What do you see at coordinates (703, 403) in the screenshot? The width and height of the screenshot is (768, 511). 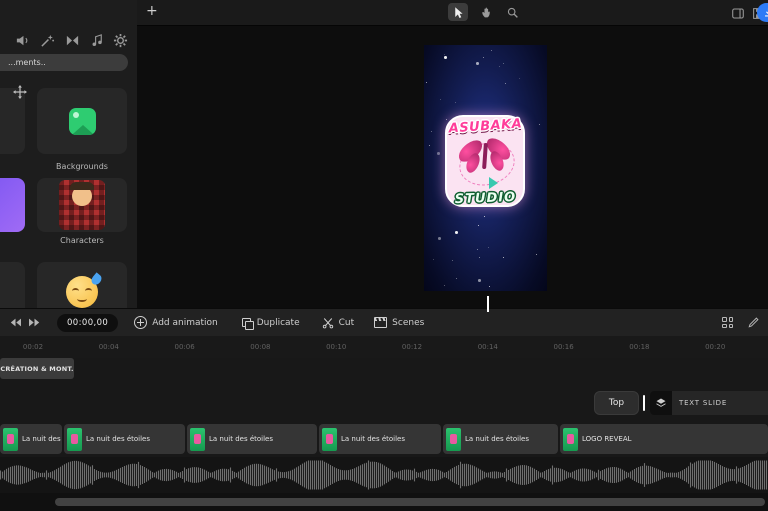 I see `text-track-label: TEXT SLIDE` at bounding box center [703, 403].